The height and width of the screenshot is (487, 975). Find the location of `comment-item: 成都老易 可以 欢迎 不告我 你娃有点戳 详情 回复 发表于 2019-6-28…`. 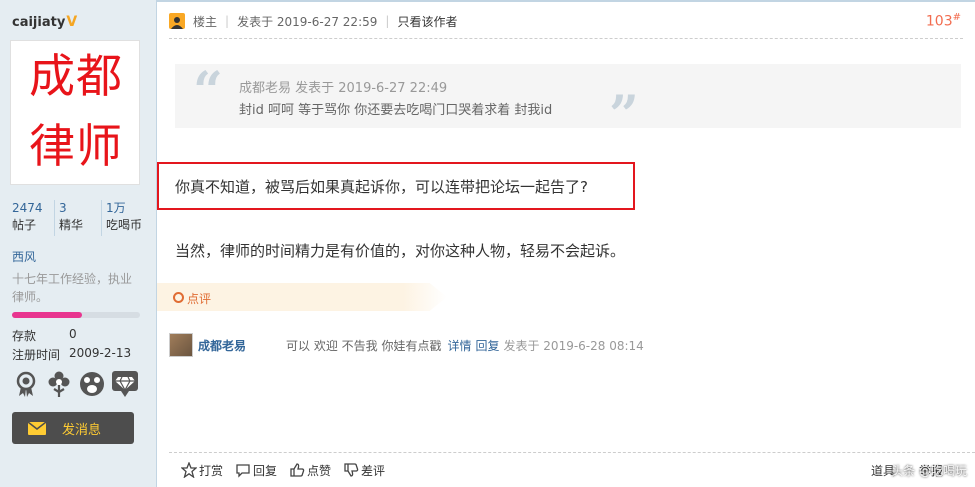

comment-item: 成都老易 可以 欢迎 不告我 你娃有点戳 详情 回复 发表于 2019-6-28… is located at coordinates (406, 345).